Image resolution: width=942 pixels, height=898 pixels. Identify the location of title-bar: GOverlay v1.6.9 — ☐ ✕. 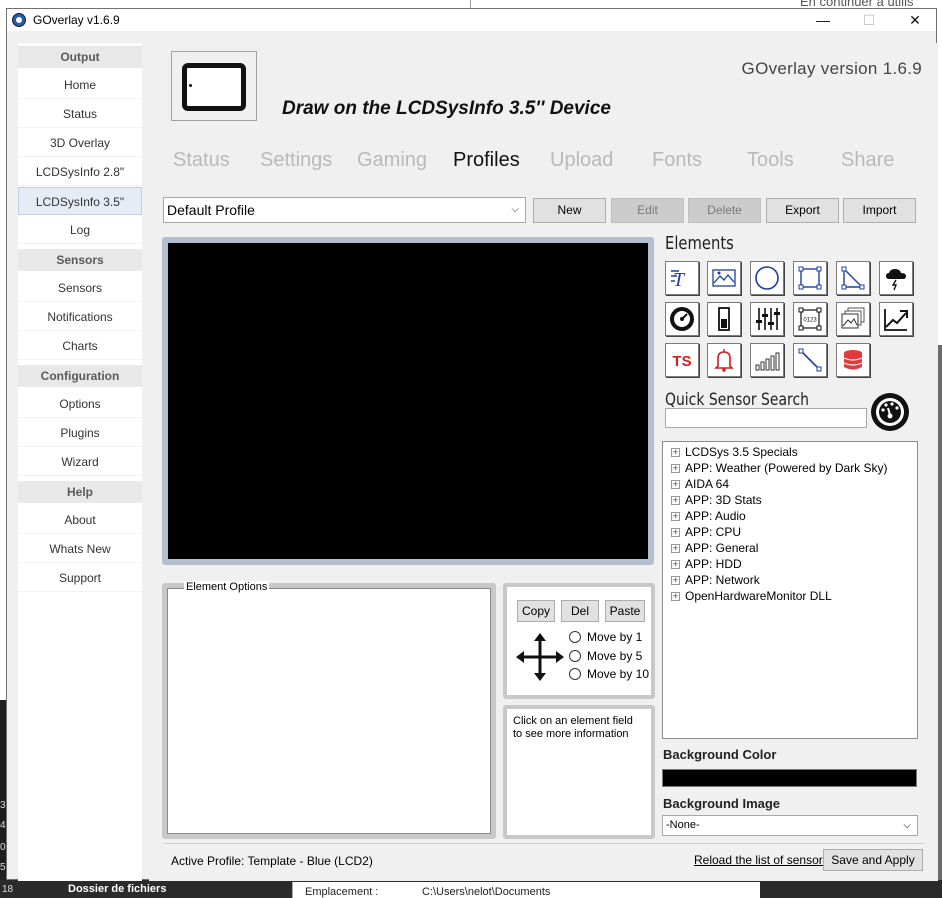
(471, 20).